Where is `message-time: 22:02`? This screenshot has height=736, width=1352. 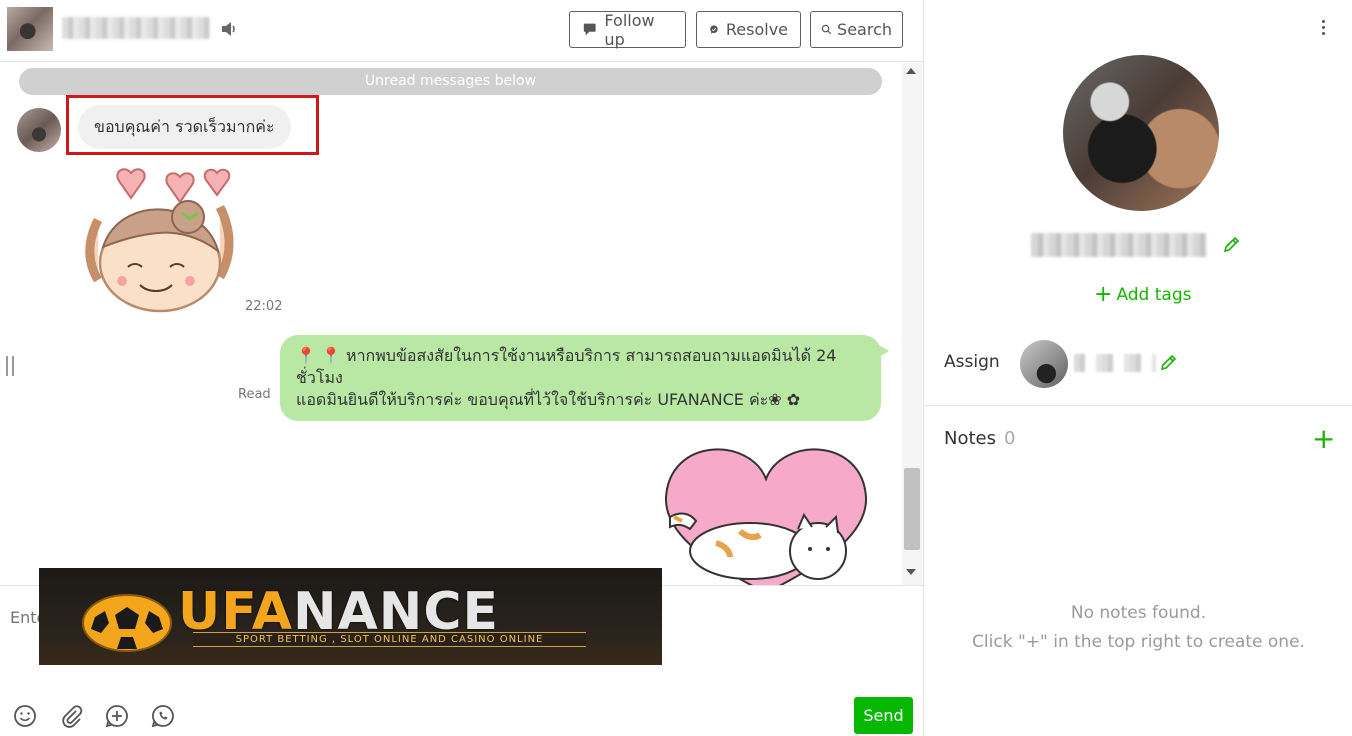 message-time: 22:02 is located at coordinates (264, 306).